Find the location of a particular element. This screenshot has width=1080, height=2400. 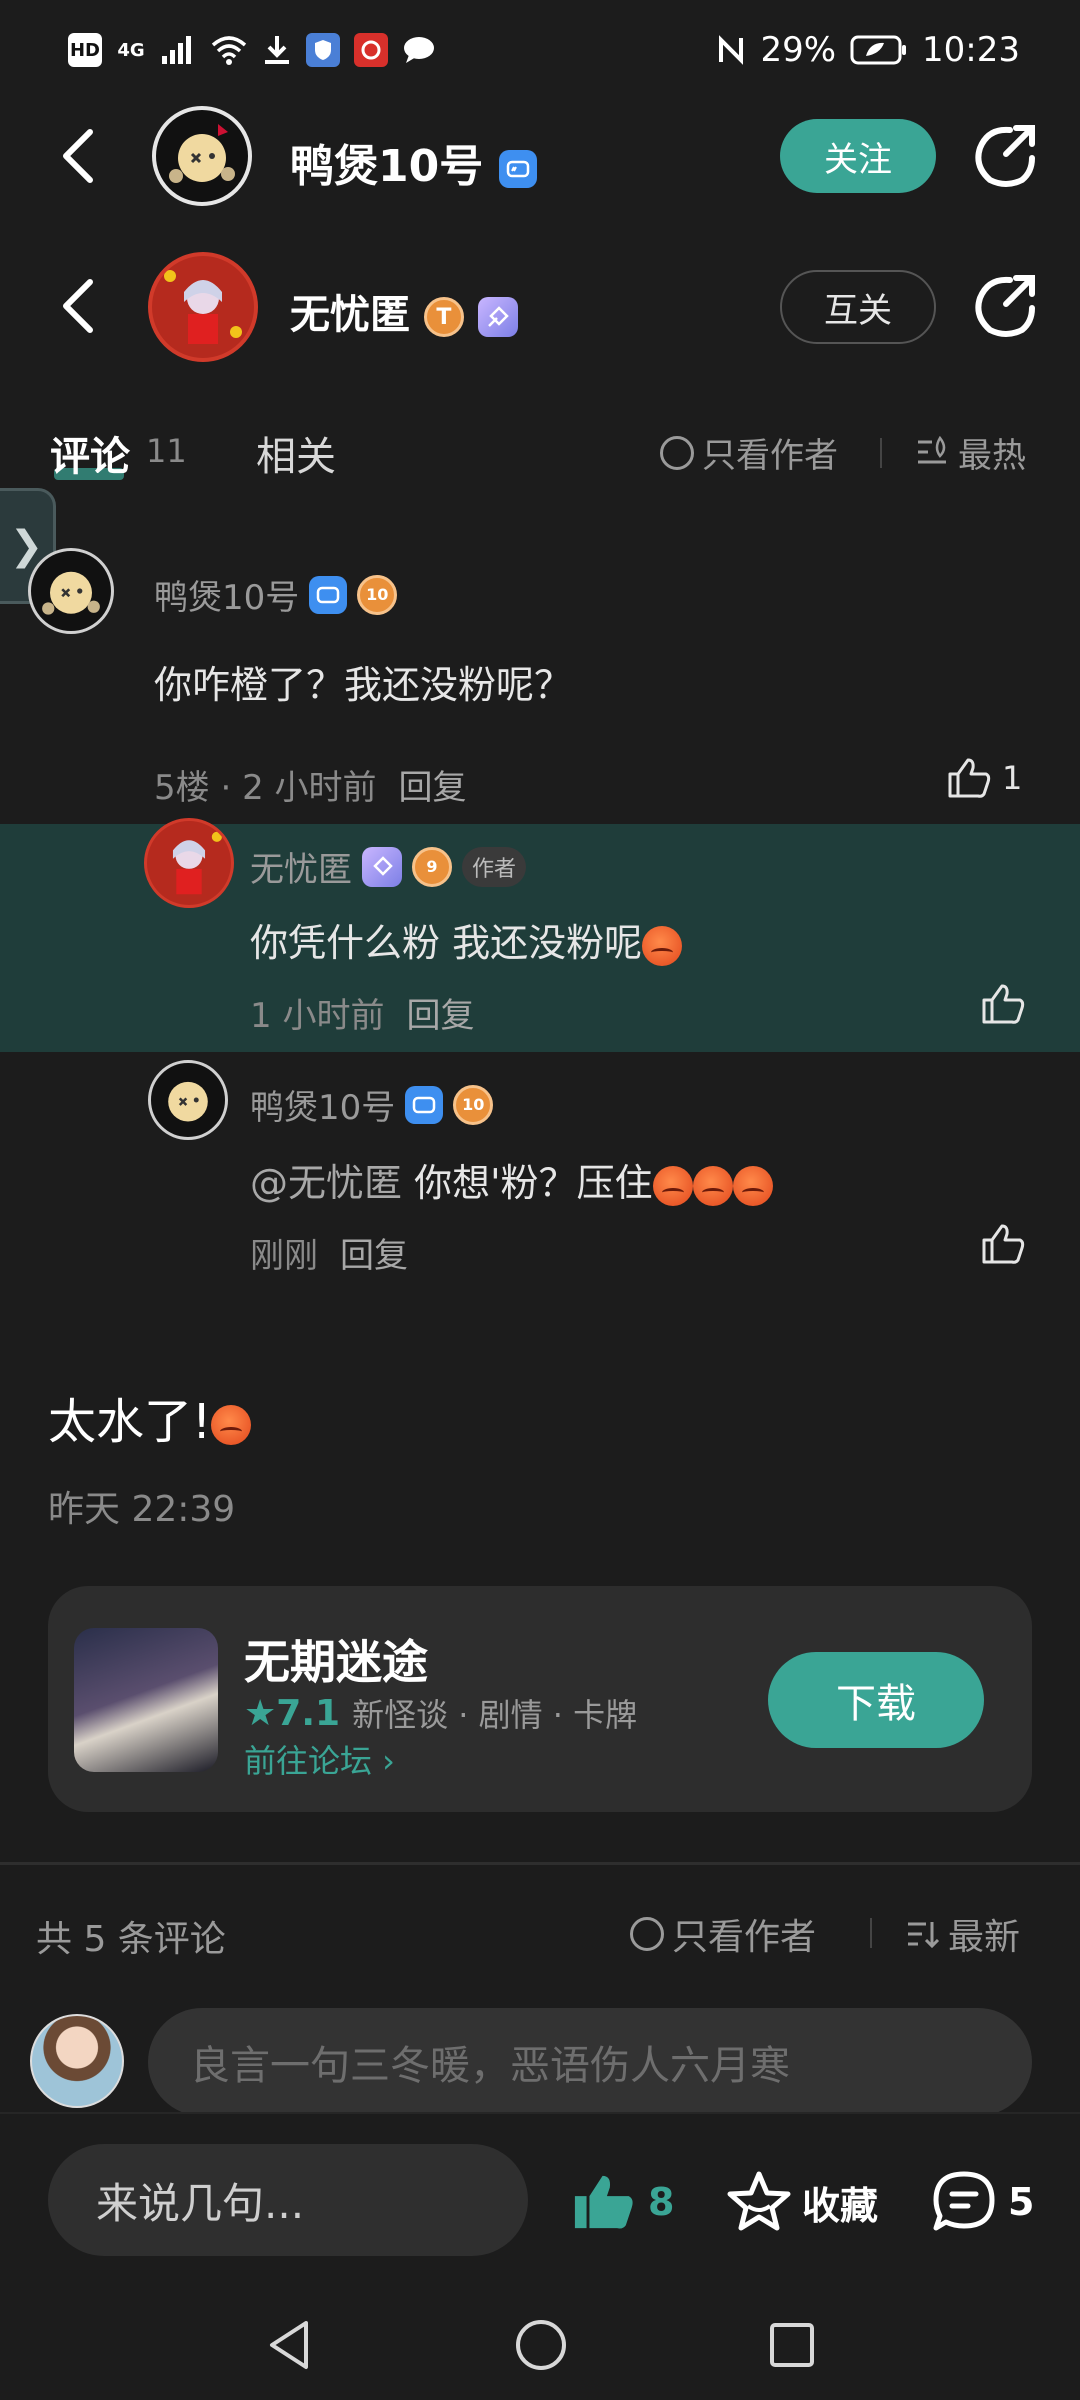

post-like-count: 8 is located at coordinates (661, 2202).